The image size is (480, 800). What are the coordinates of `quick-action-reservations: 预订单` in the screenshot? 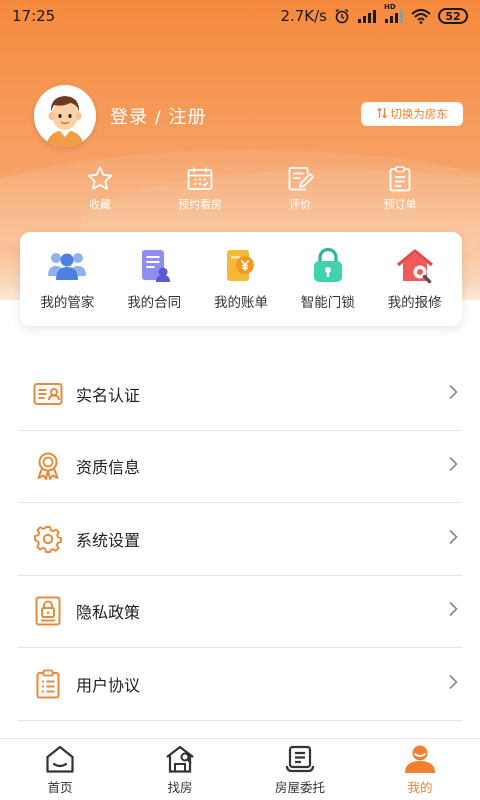 It's located at (400, 190).